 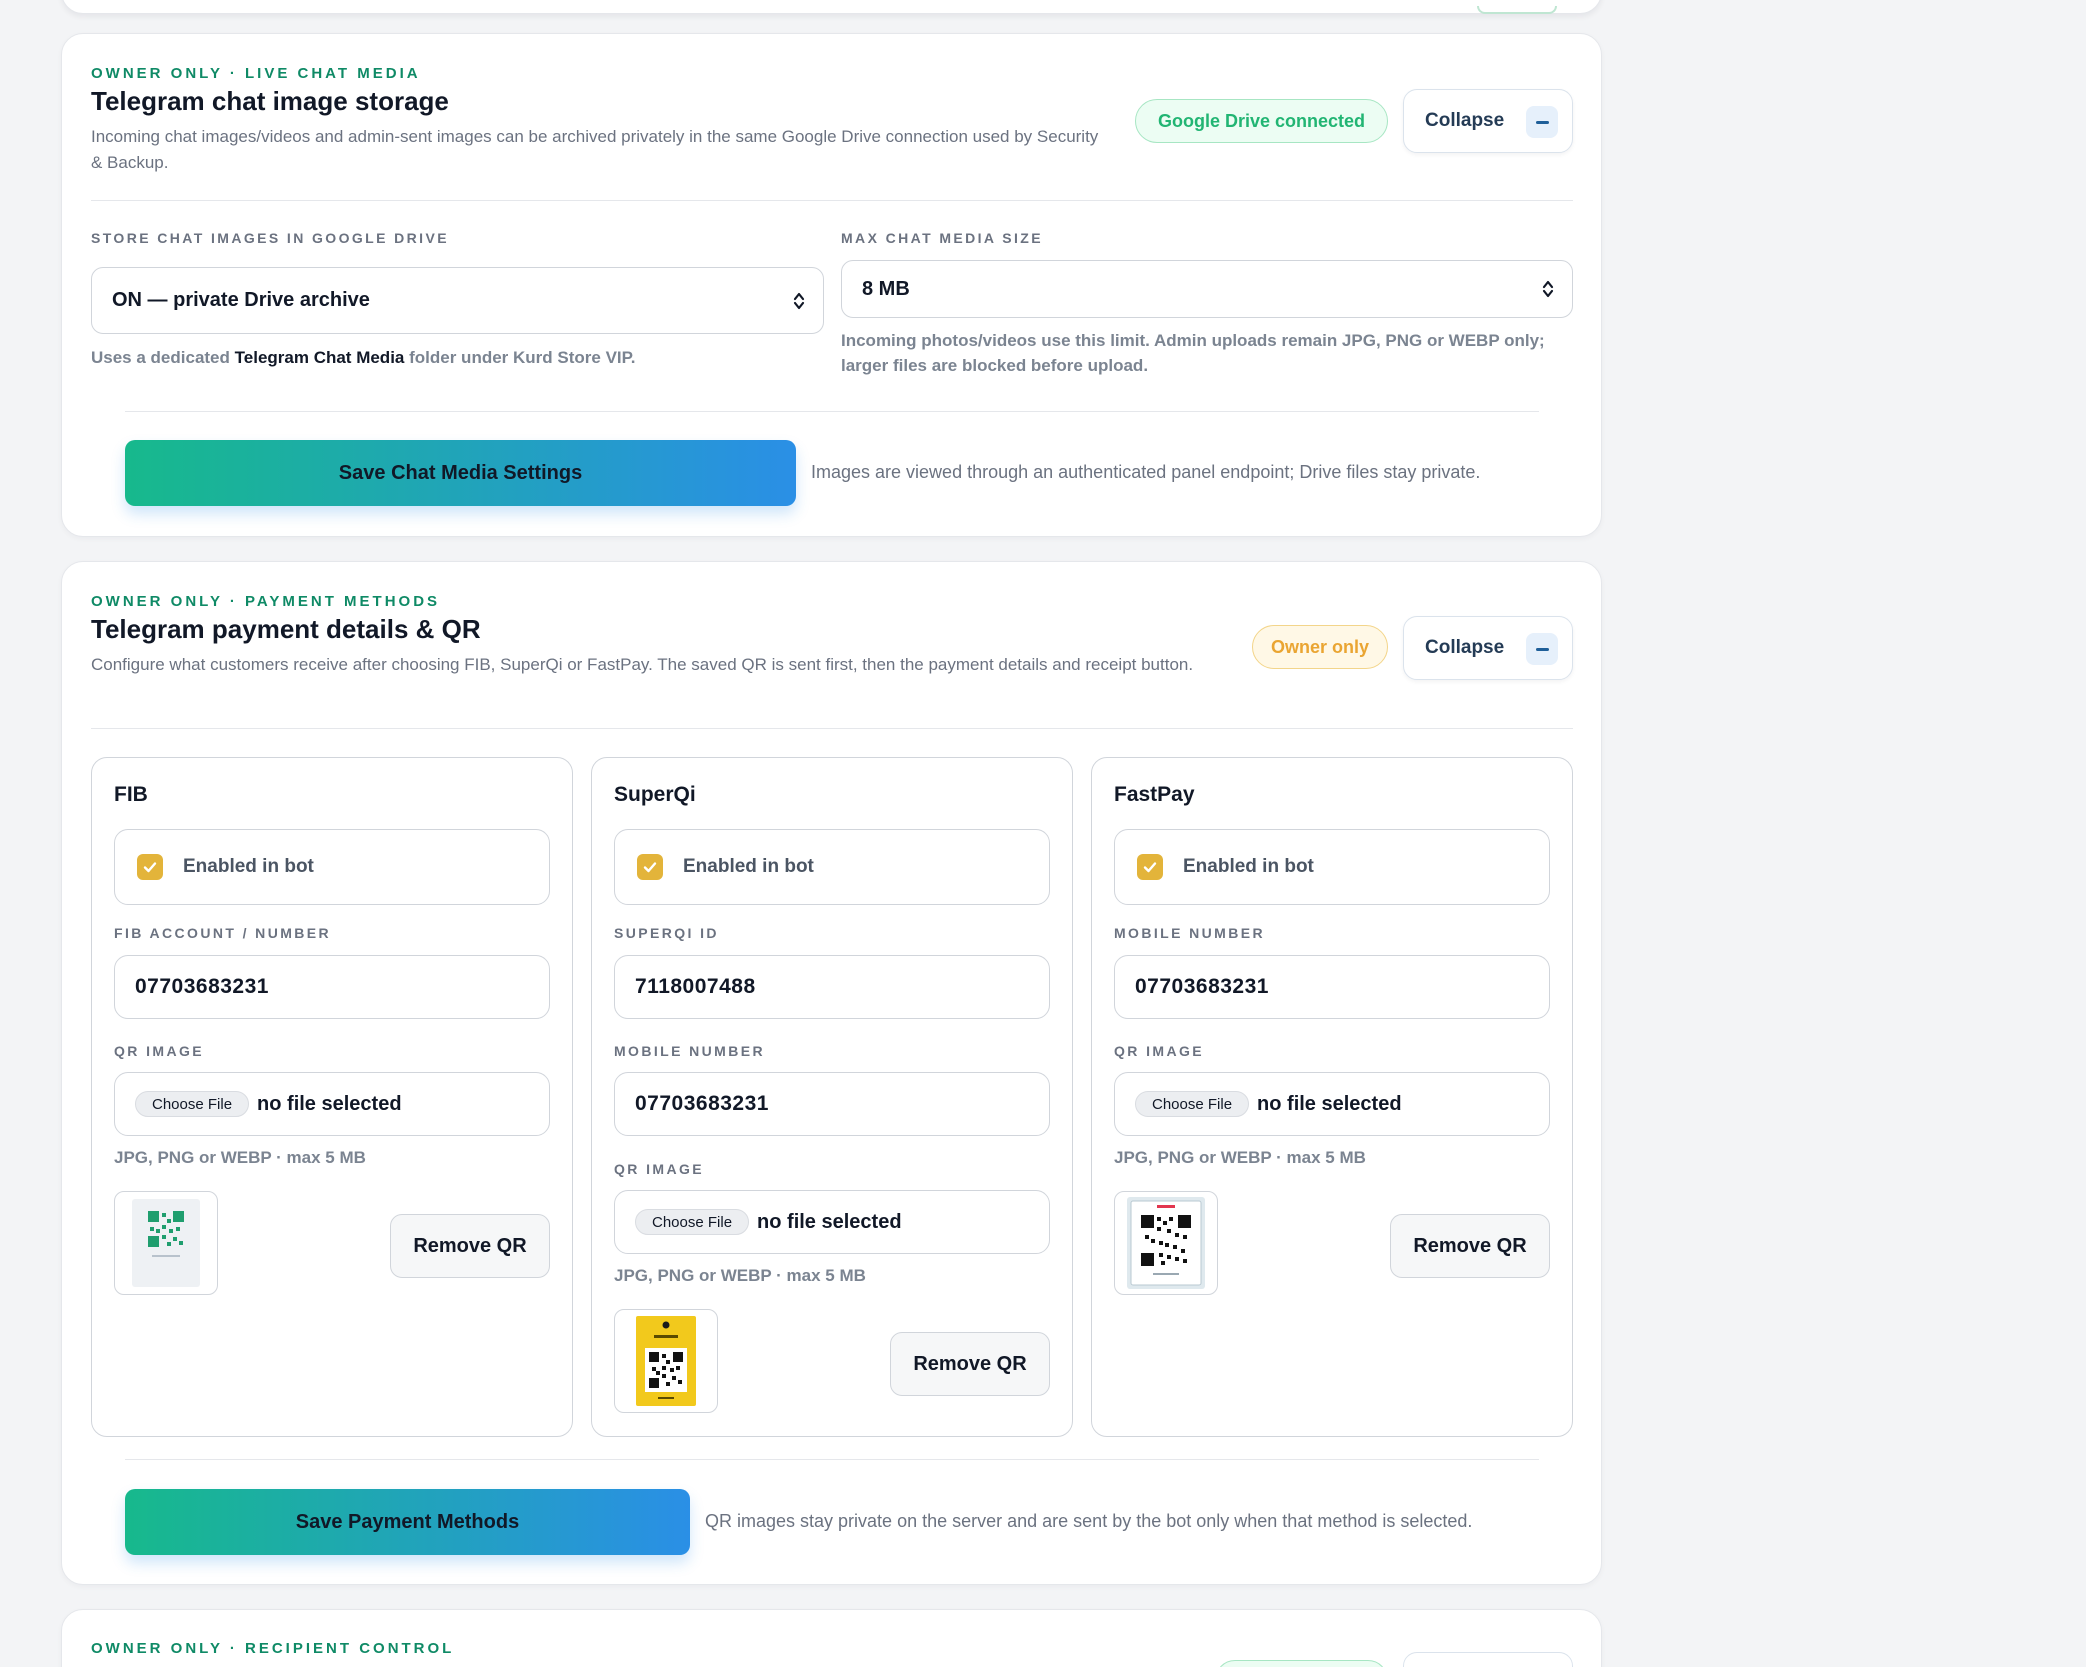 What do you see at coordinates (273, 1648) in the screenshot?
I see `recipient-eyebrow: OWNER ONLY · RECIPIENT CONTROL` at bounding box center [273, 1648].